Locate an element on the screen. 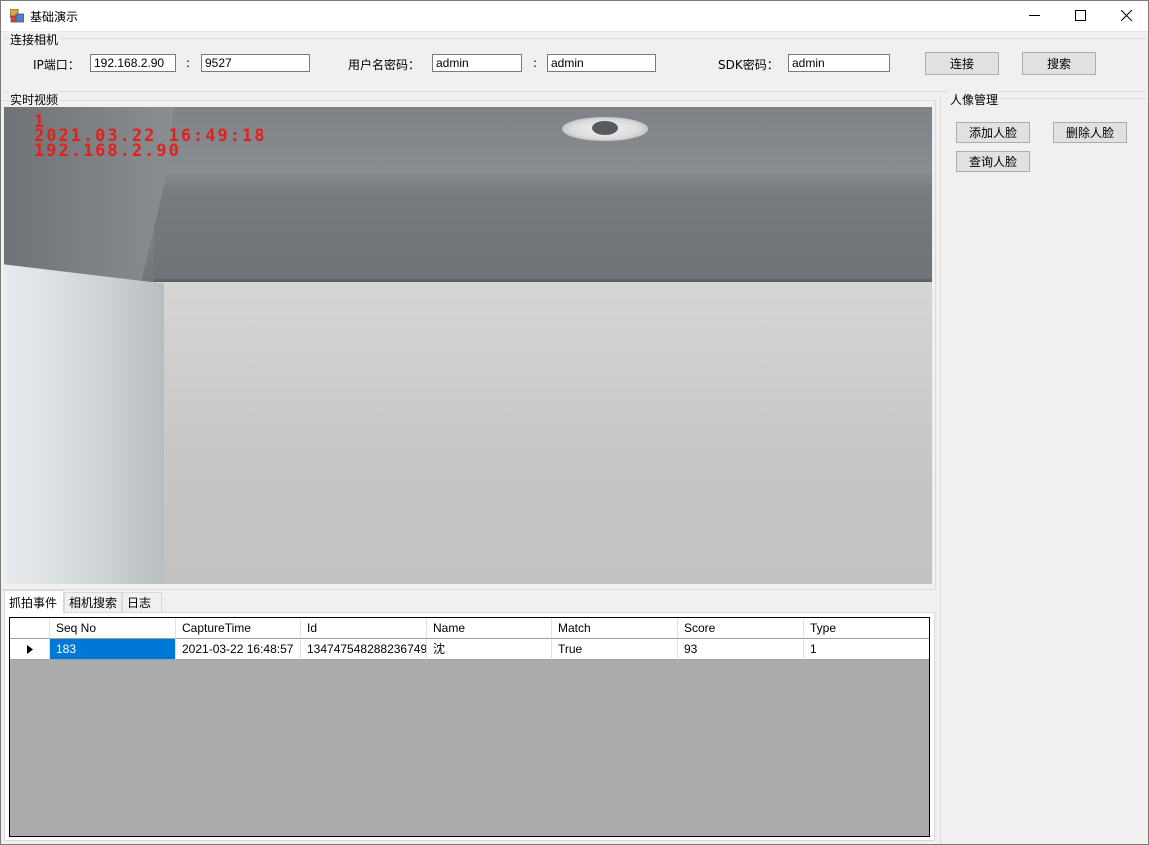 The height and width of the screenshot is (845, 1149). column-header-id: Id is located at coordinates (364, 628).